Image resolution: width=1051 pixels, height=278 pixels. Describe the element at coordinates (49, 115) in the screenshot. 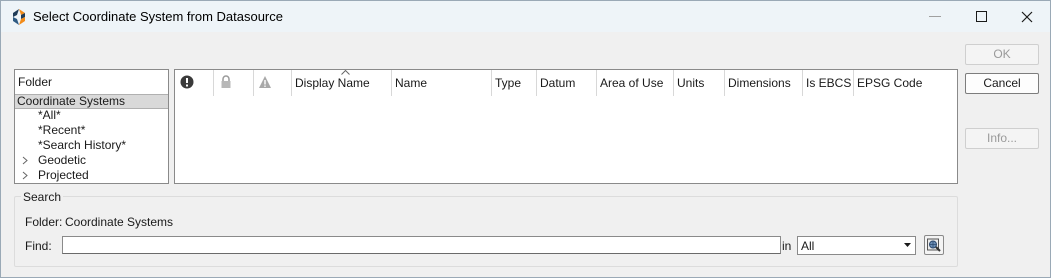

I see `tree-item-label: *All*` at that location.